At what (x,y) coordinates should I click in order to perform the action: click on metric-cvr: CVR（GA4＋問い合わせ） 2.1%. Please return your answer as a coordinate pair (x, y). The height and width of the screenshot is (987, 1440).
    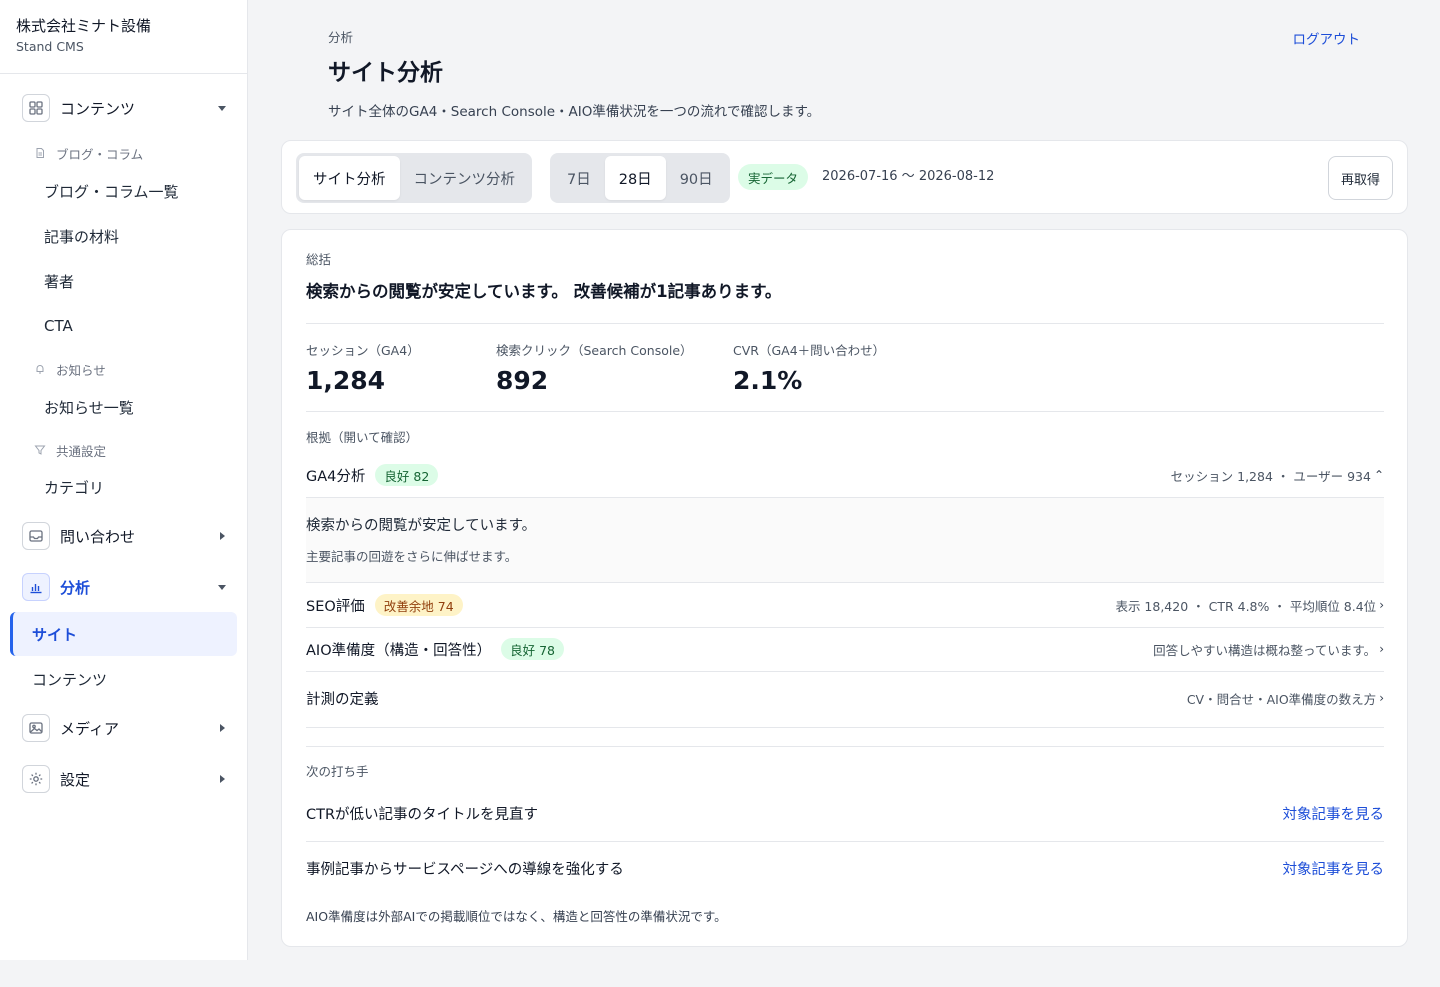
    Looking at the image, I should click on (809, 368).